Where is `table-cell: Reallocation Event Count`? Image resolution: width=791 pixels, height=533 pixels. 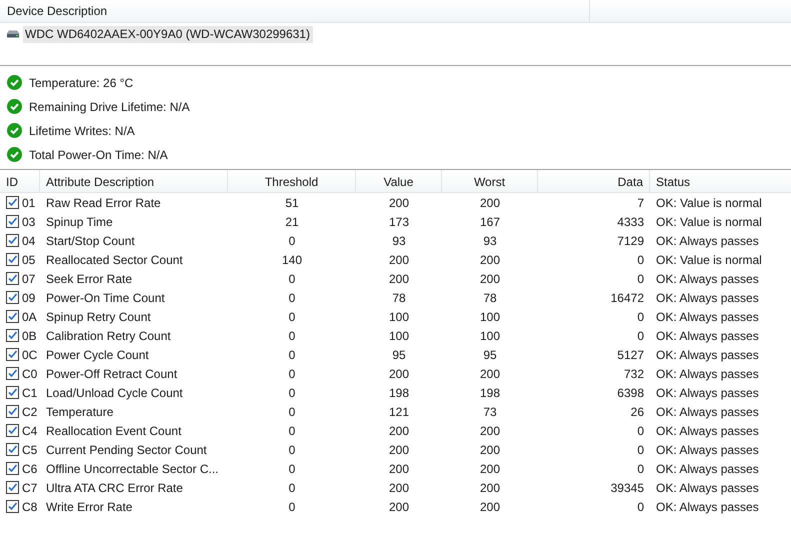
table-cell: Reallocation Event Count is located at coordinates (114, 431).